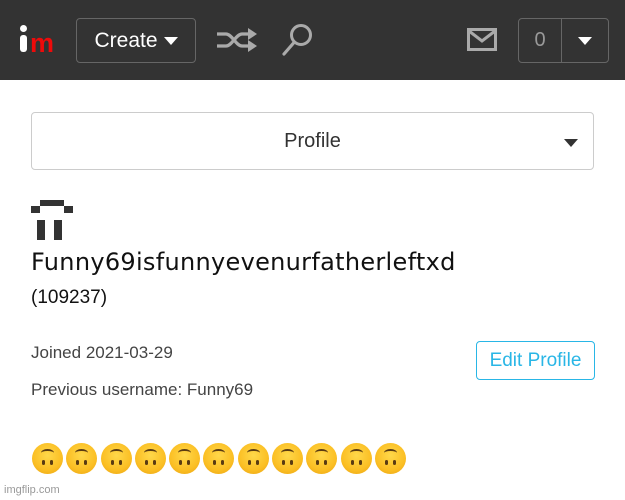 Image resolution: width=625 pixels, height=500 pixels. Describe the element at coordinates (243, 262) in the screenshot. I see `profile-username: Funny69isfunnyevenurfatherleftxd` at that location.